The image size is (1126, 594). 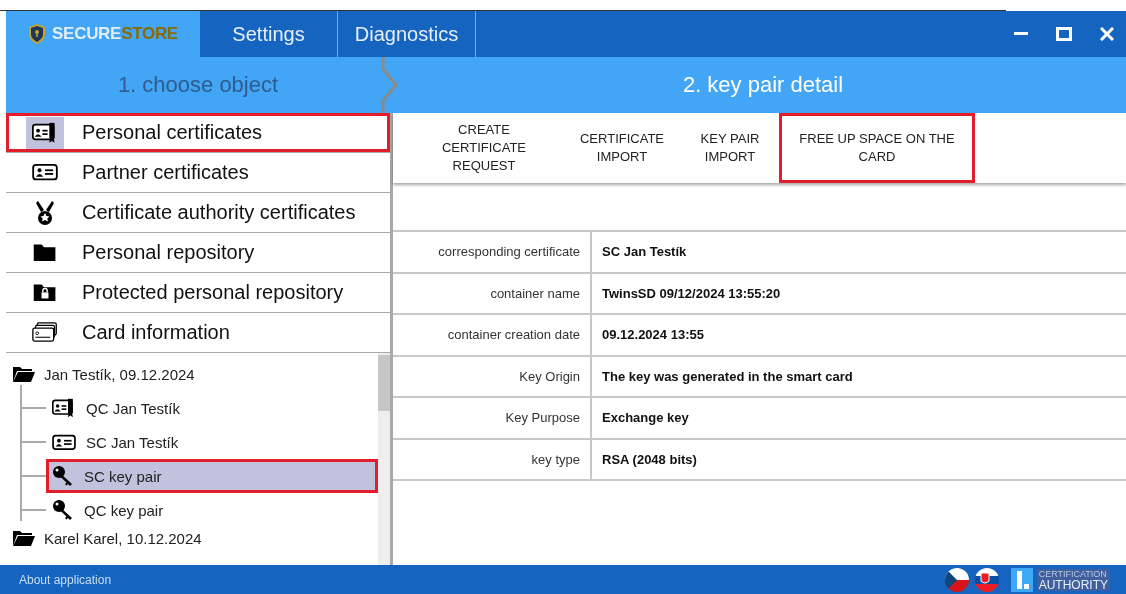 What do you see at coordinates (986, 579) in the screenshot?
I see `slovak-flag-icon` at bounding box center [986, 579].